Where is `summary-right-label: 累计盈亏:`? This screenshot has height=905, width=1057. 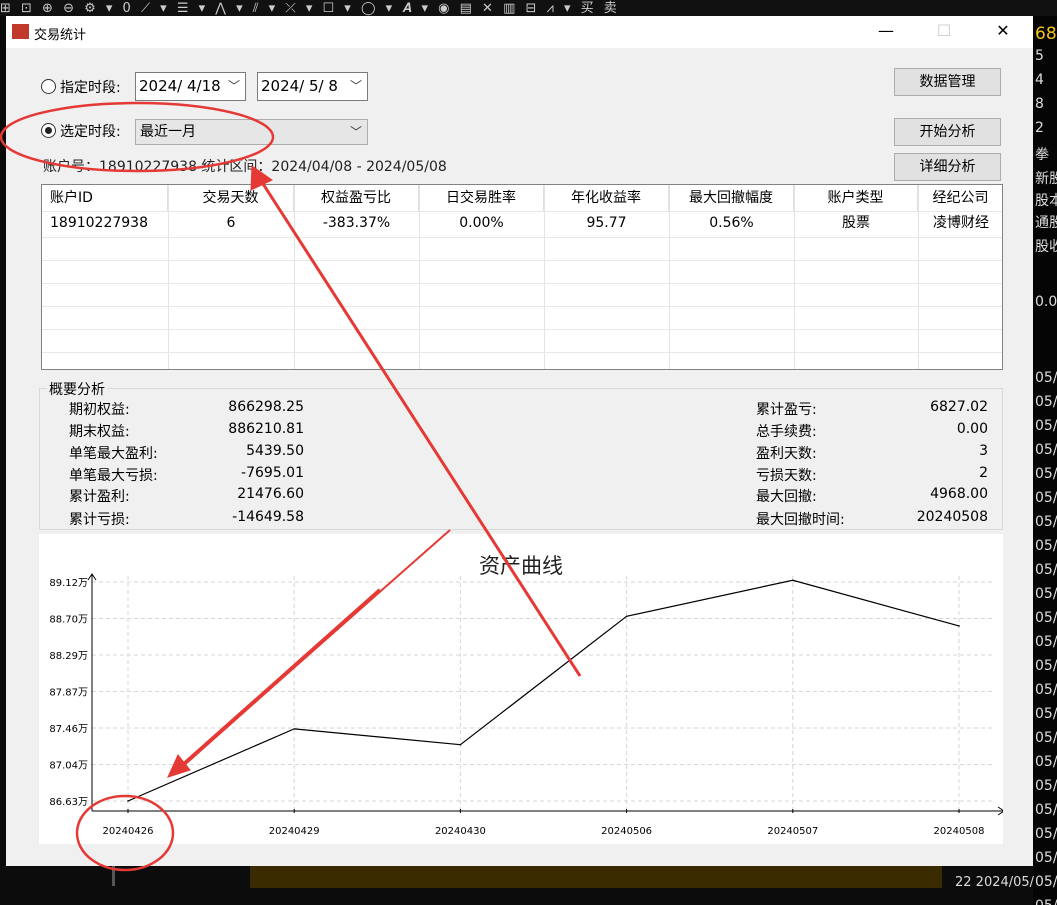
summary-right-label: 累计盈亏: is located at coordinates (786, 410).